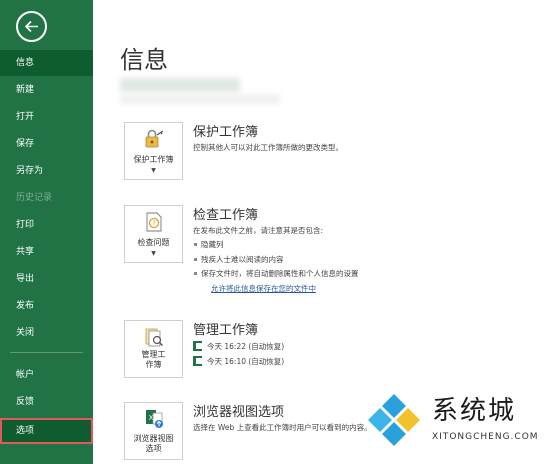 This screenshot has width=550, height=464. What do you see at coordinates (239, 259) in the screenshot?
I see `inspect-bullet: 残疾人士难以阅读的内容` at bounding box center [239, 259].